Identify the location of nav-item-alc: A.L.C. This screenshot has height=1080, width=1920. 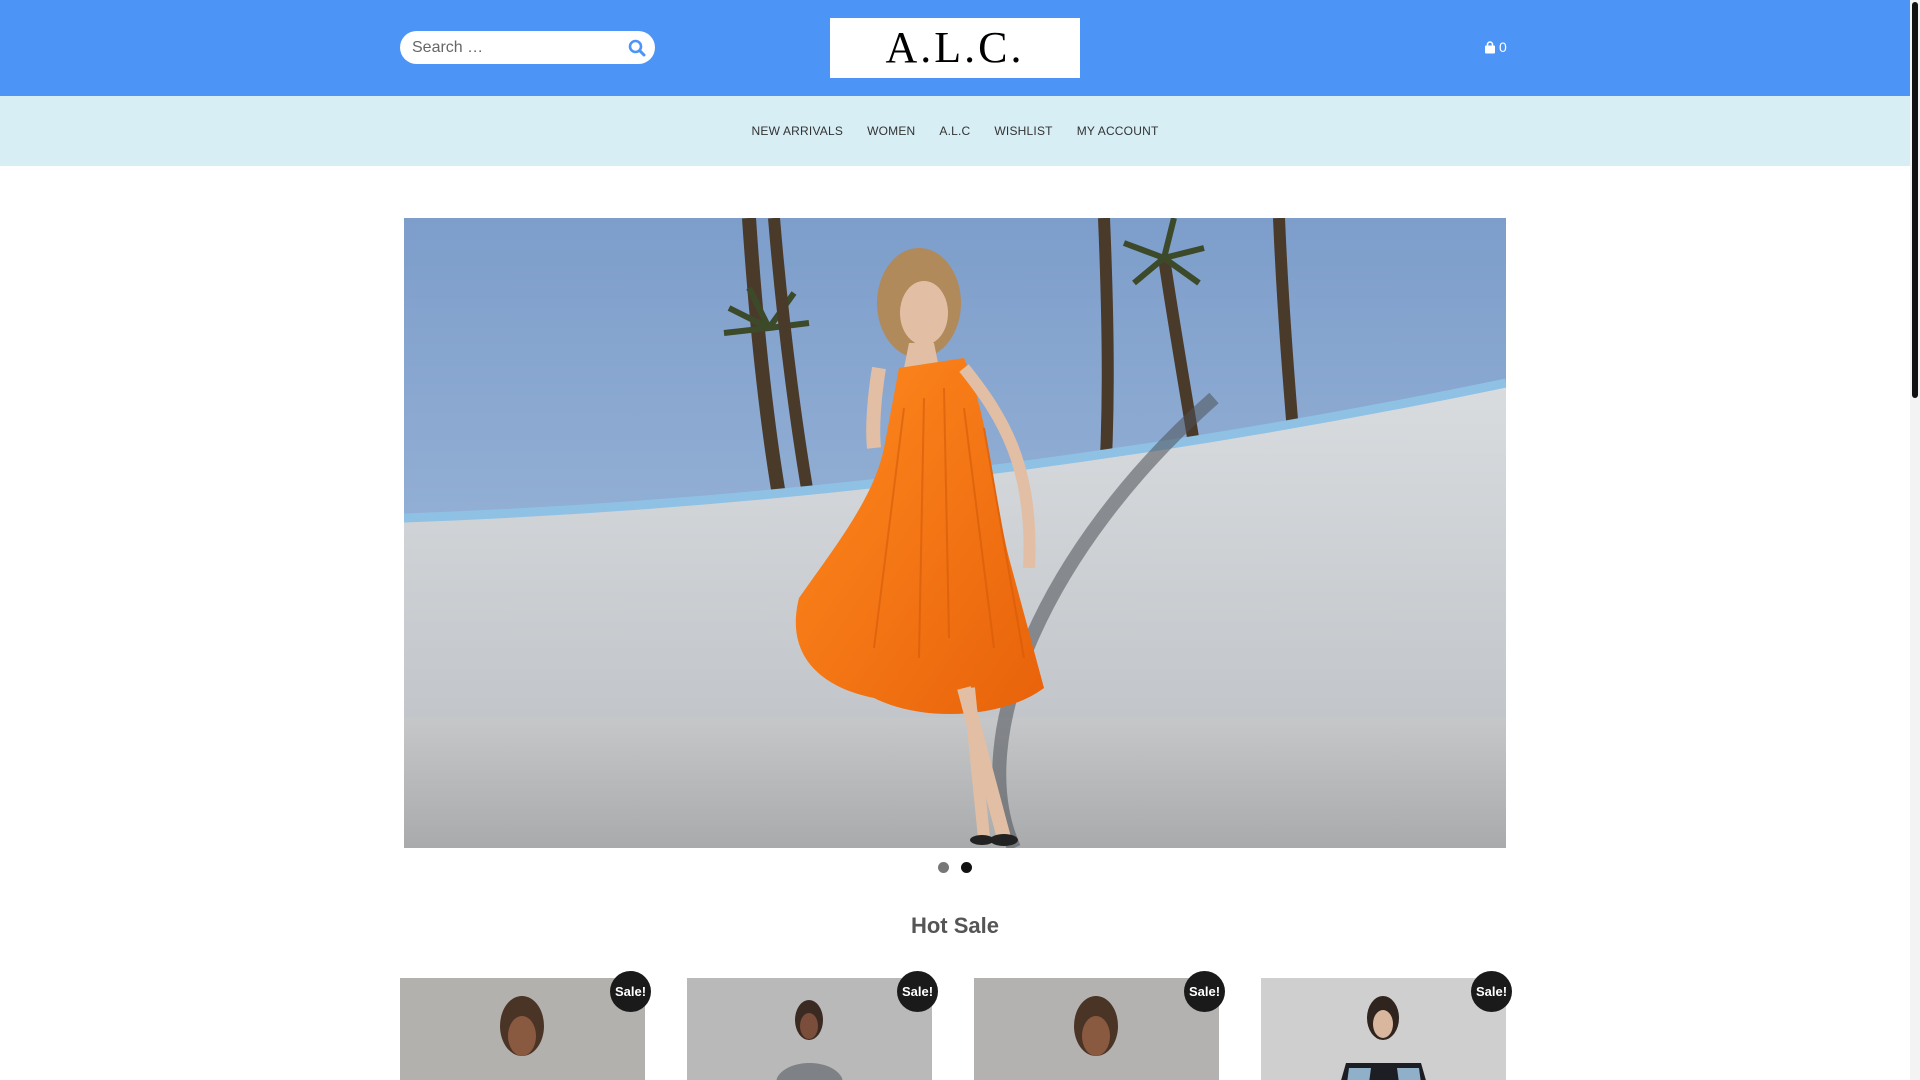
(954, 131).